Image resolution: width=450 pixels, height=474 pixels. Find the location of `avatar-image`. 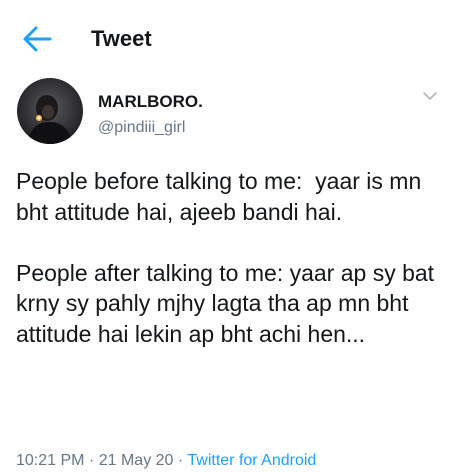

avatar-image is located at coordinates (50, 111).